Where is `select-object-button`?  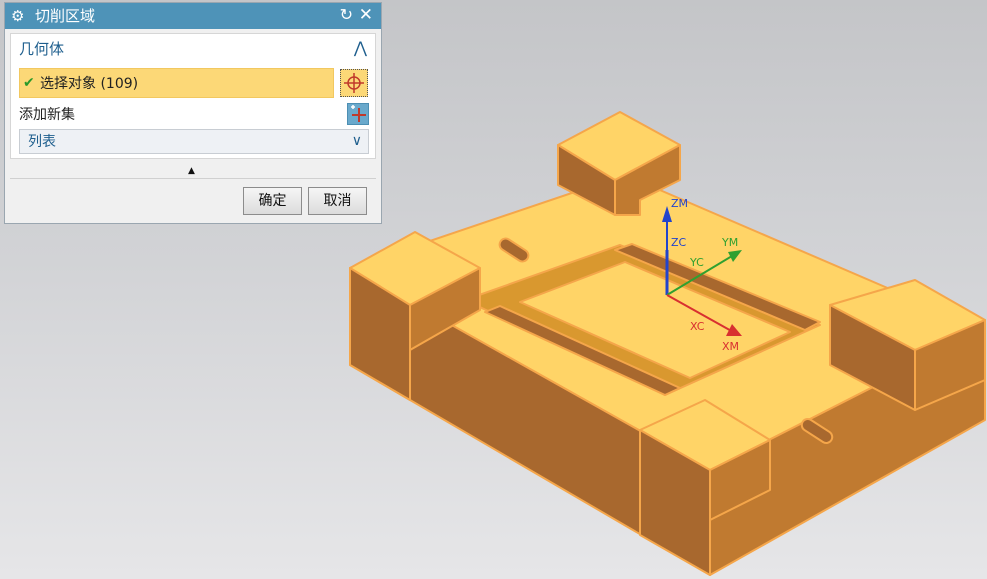 select-object-button is located at coordinates (354, 83).